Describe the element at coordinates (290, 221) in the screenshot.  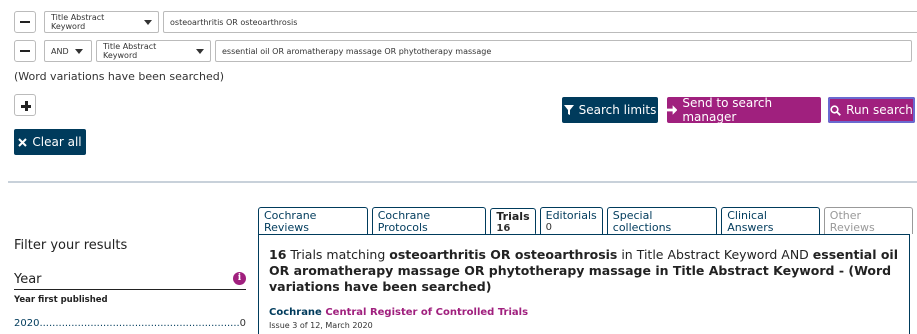
I see `tab-label: Cochrane Reviews` at that location.